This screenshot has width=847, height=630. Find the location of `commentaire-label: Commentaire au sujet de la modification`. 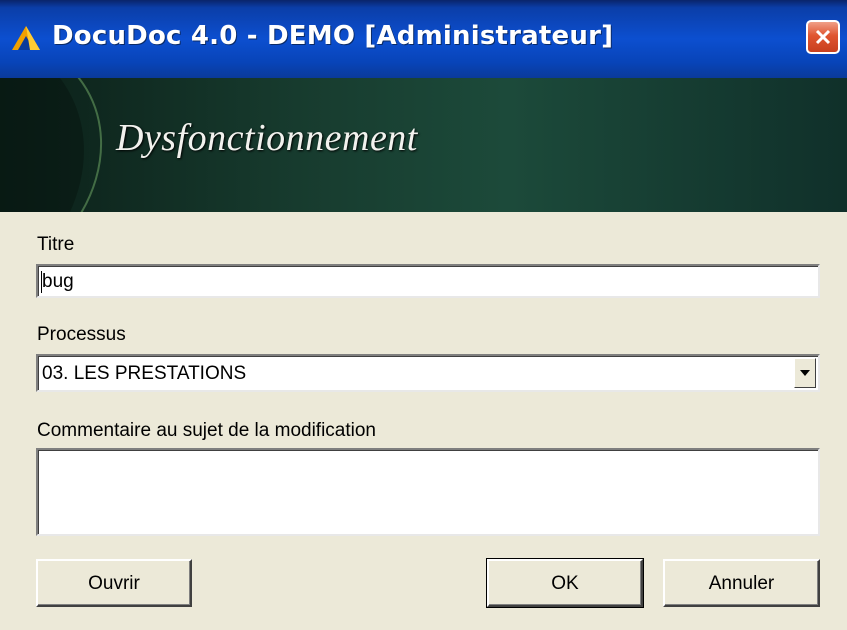

commentaire-label: Commentaire au sujet de la modification is located at coordinates (207, 430).